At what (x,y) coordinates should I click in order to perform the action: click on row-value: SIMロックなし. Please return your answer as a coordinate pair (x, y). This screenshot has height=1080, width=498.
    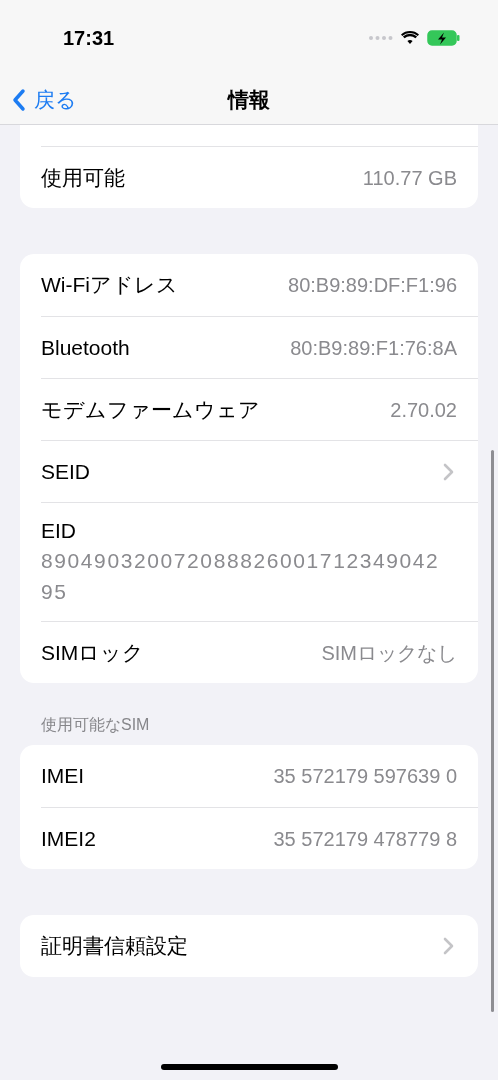
    Looking at the image, I should click on (389, 653).